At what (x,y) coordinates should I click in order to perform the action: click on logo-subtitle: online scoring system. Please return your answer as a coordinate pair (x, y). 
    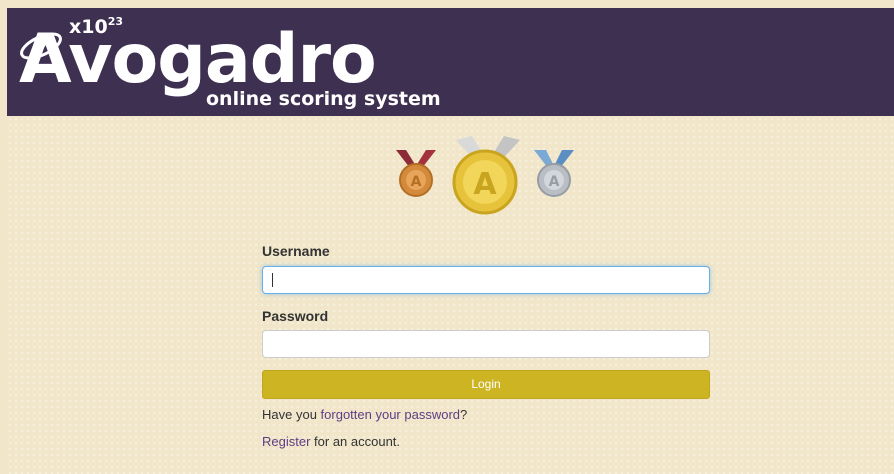
    Looking at the image, I should click on (323, 99).